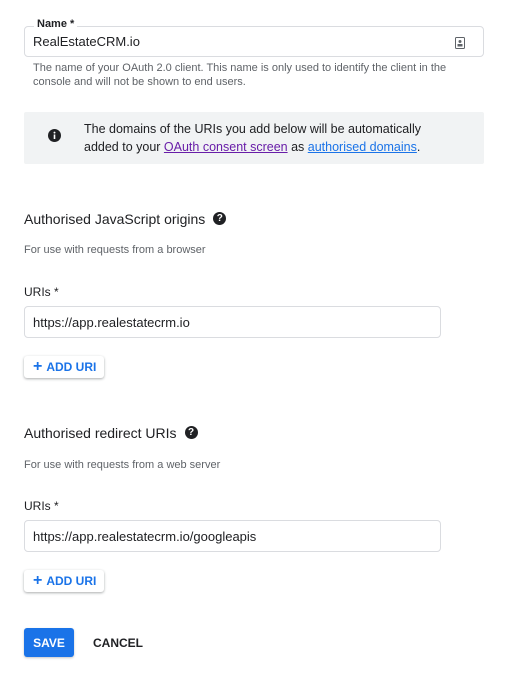 The height and width of the screenshot is (673, 509). Describe the element at coordinates (100, 432) in the screenshot. I see `redirect-uris-title: Authorised redirect URIs` at that location.